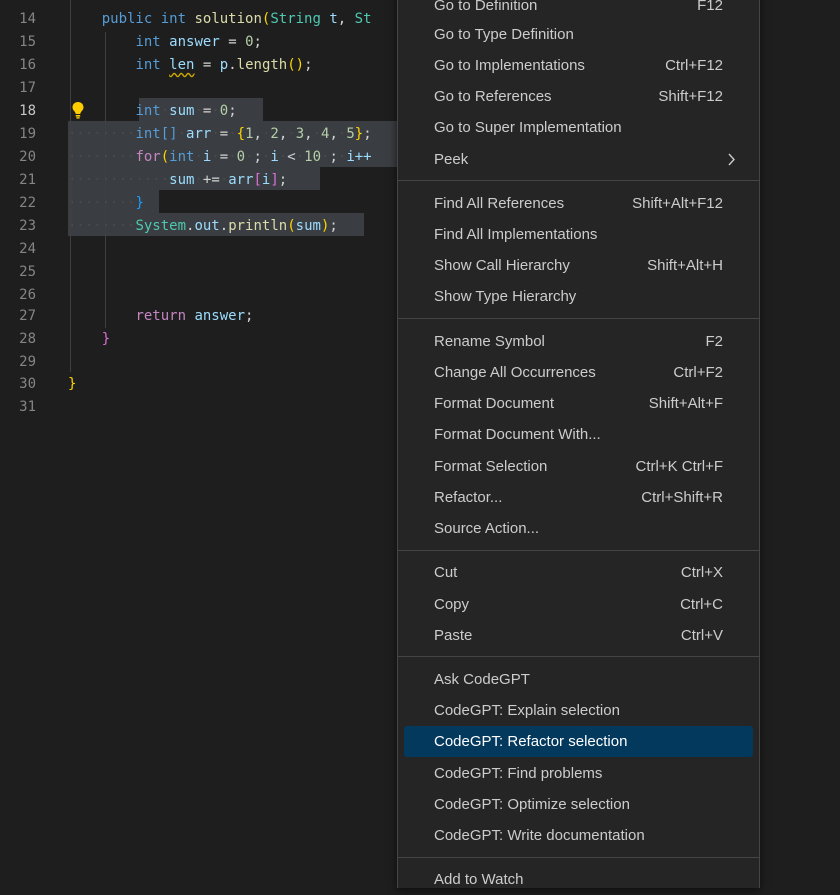 This screenshot has height=895, width=840. Describe the element at coordinates (578, 127) in the screenshot. I see `menu-item-go-to-super-implementation: Go to Super Implementation` at that location.